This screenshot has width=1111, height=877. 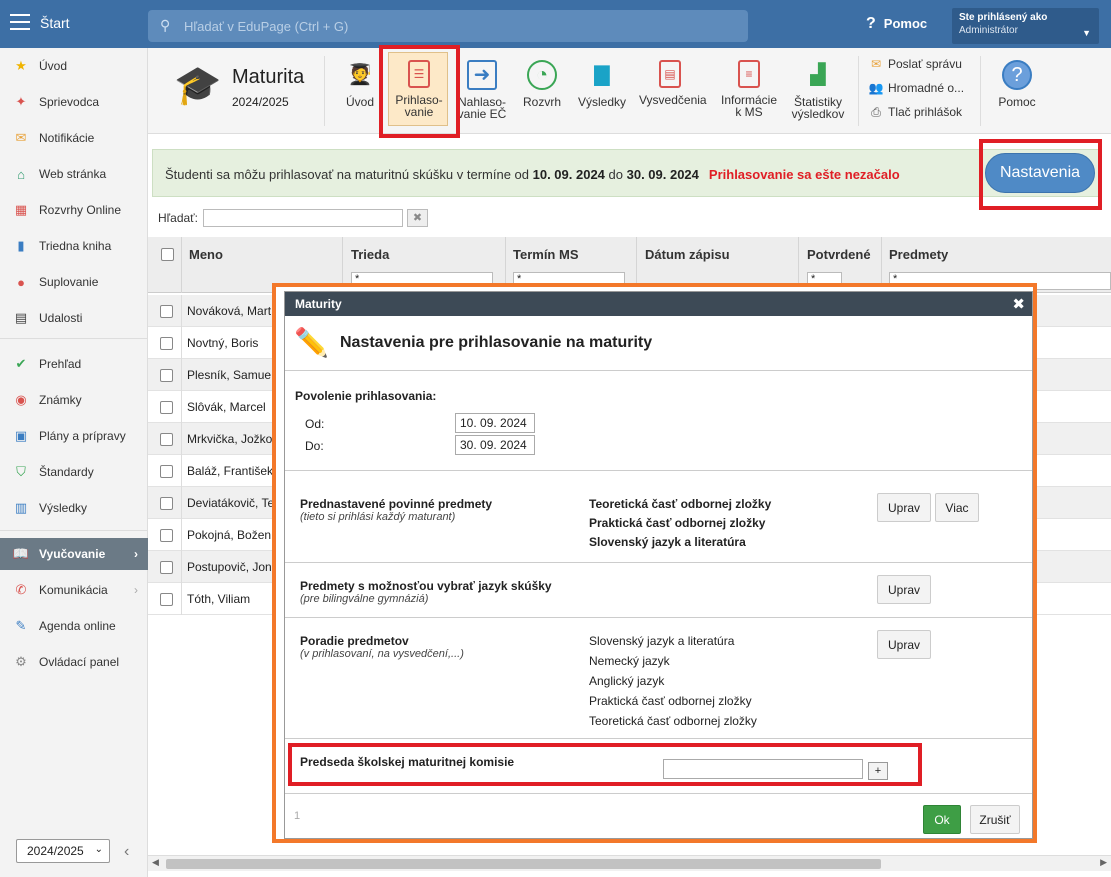 I want to click on tab-vysledky: ▇ Výsledky, so click(x=602, y=94).